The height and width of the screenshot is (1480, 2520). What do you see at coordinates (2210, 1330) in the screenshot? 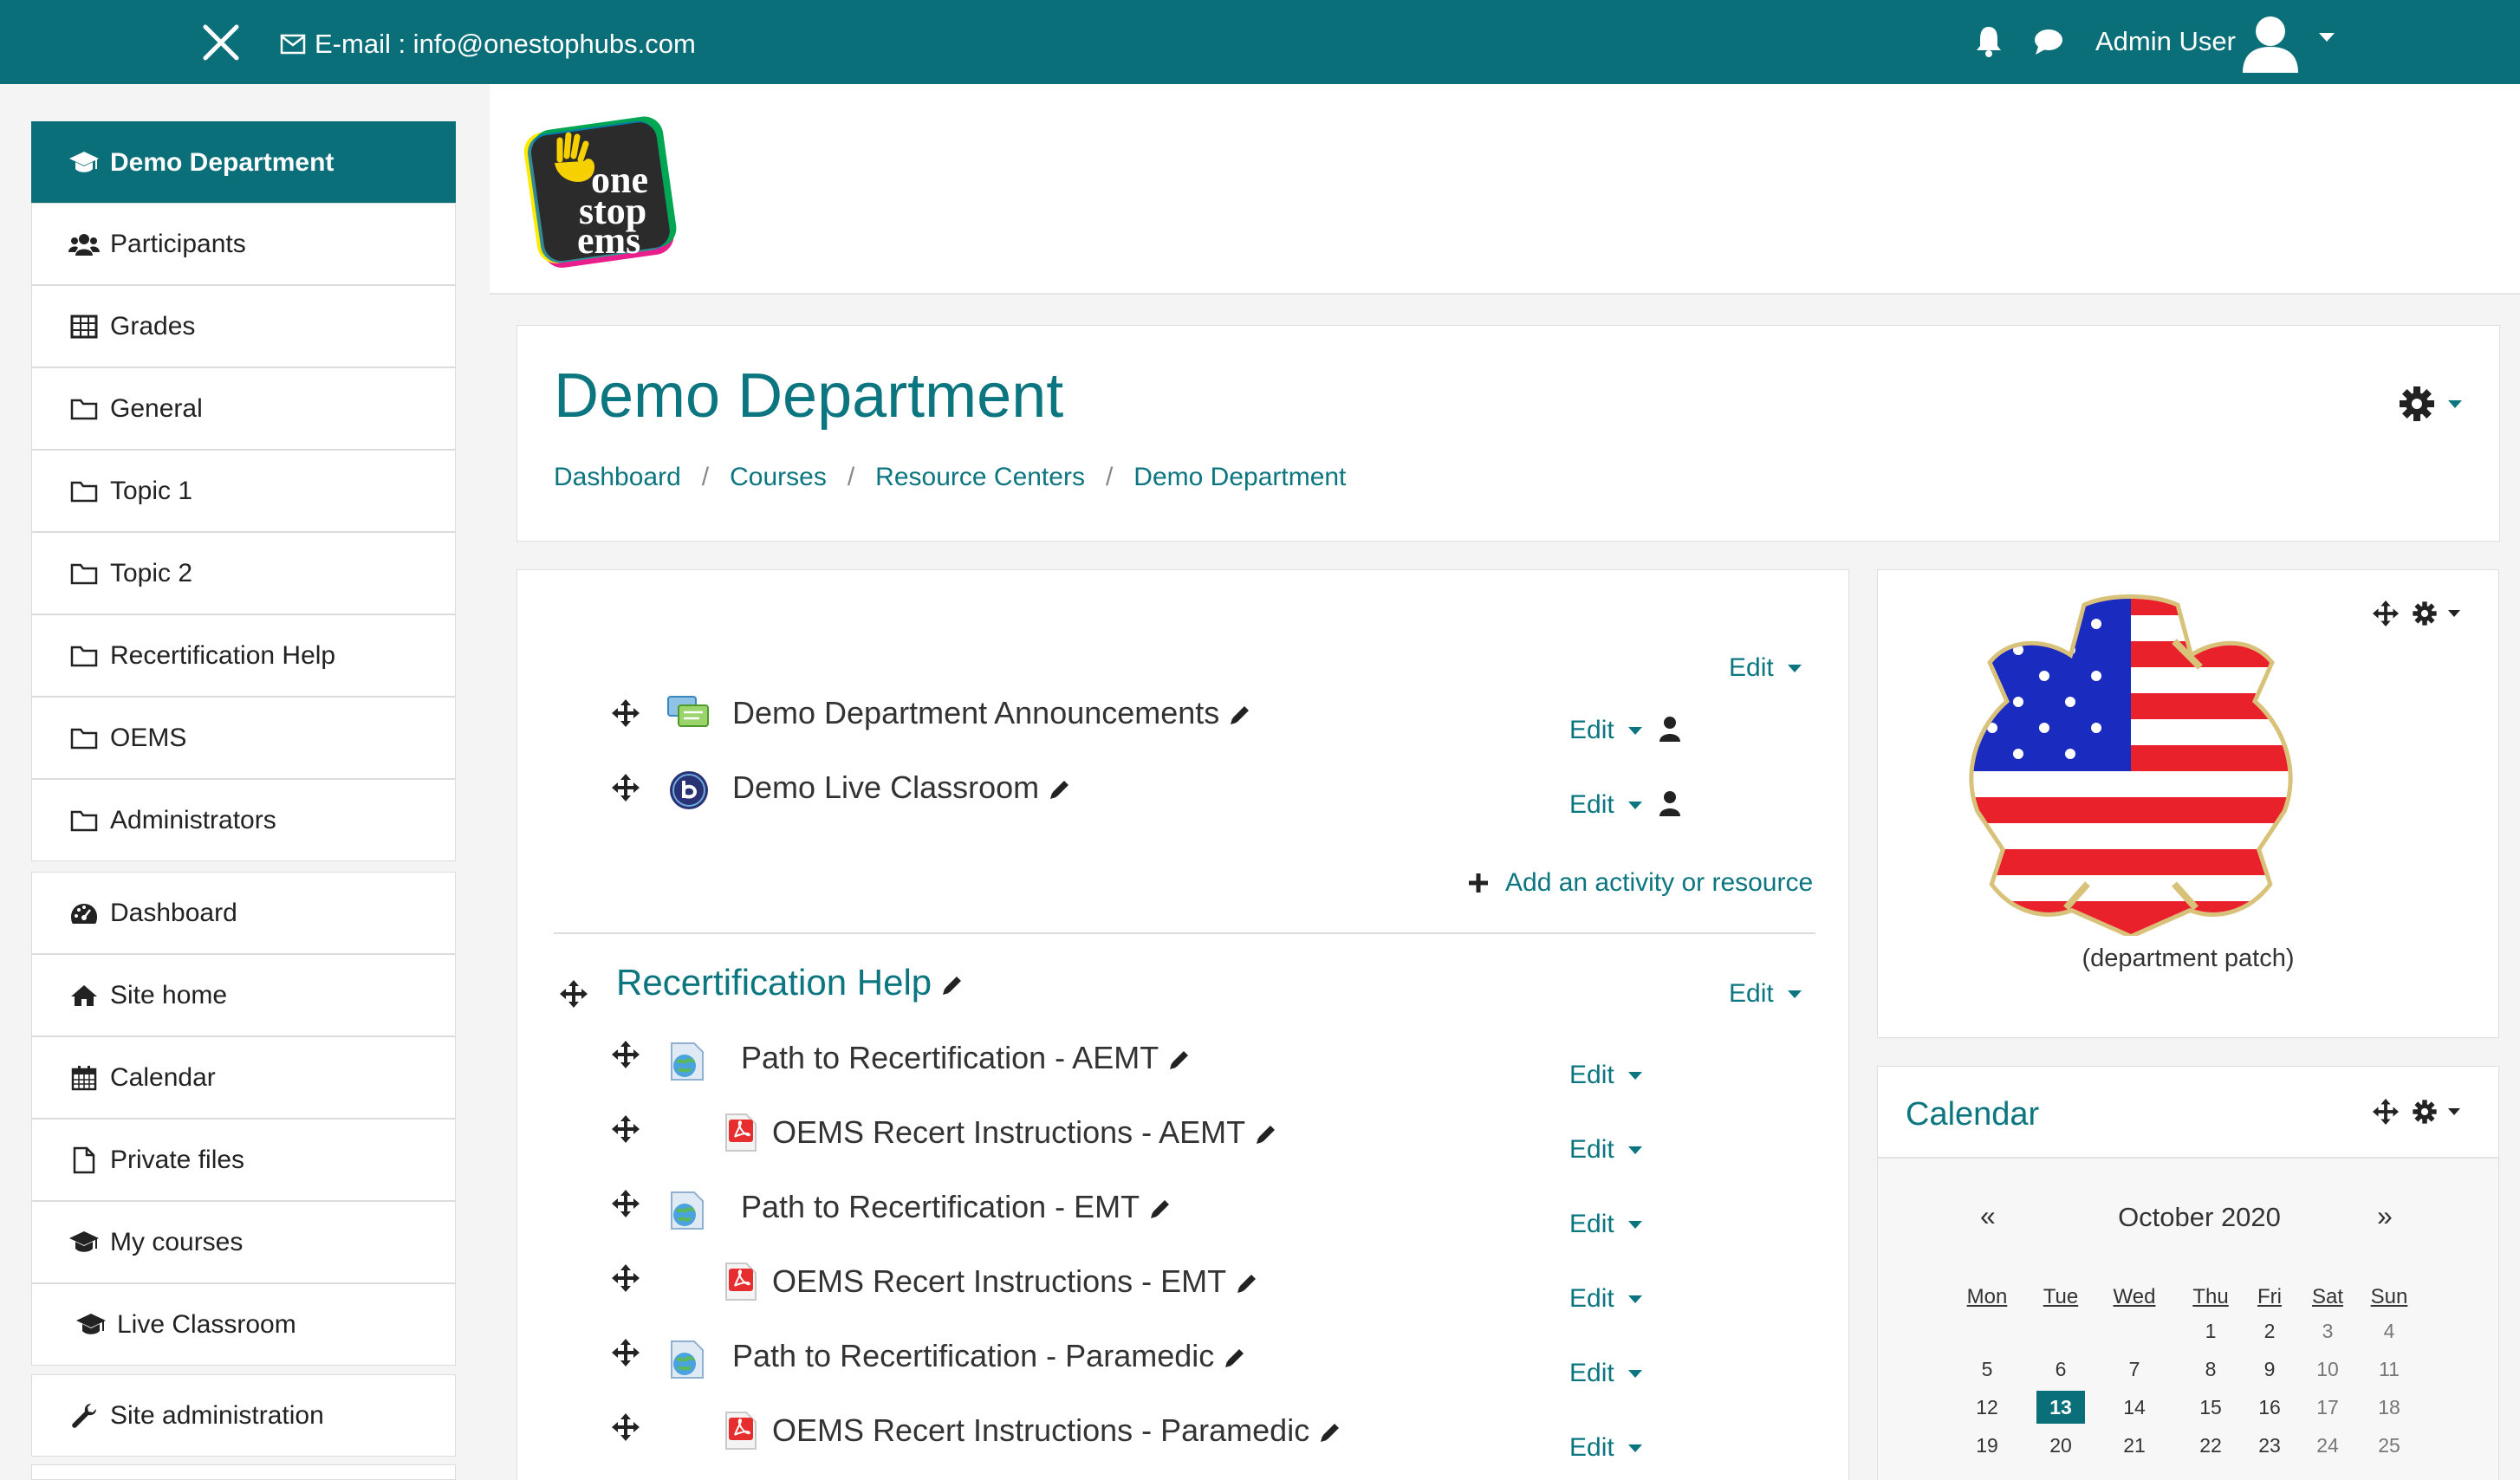
I see `calendar-day: 1` at bounding box center [2210, 1330].